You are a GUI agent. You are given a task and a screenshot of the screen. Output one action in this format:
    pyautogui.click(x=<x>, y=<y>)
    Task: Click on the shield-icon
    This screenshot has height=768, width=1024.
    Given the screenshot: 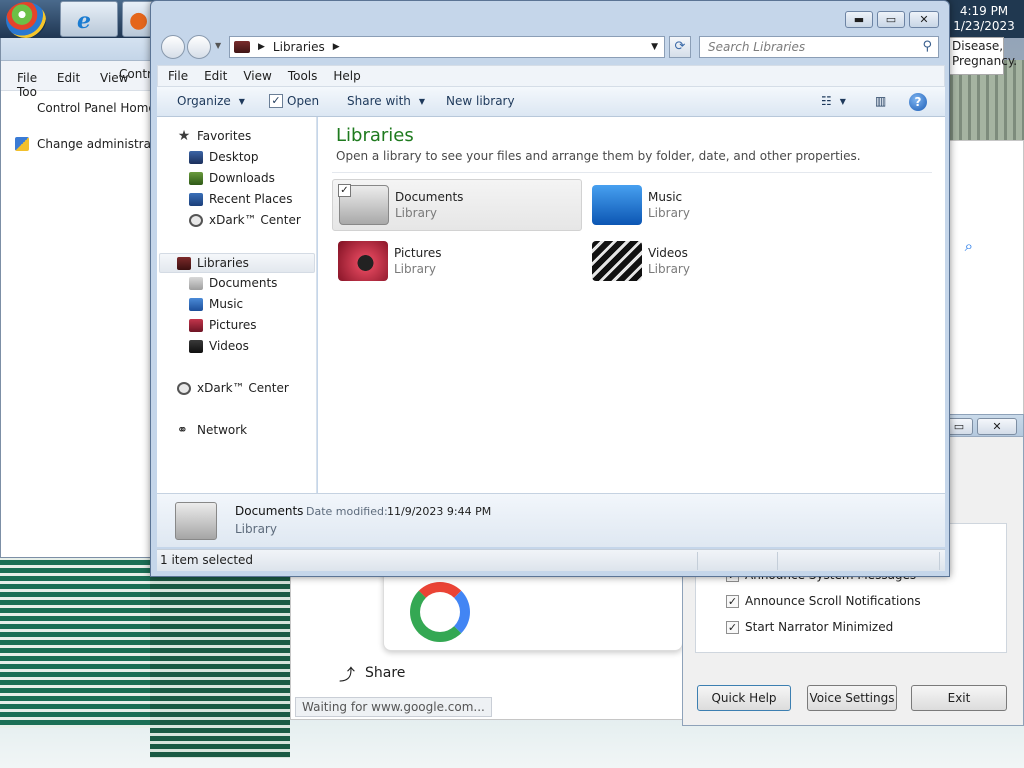 What is the action you would take?
    pyautogui.click(x=22, y=144)
    